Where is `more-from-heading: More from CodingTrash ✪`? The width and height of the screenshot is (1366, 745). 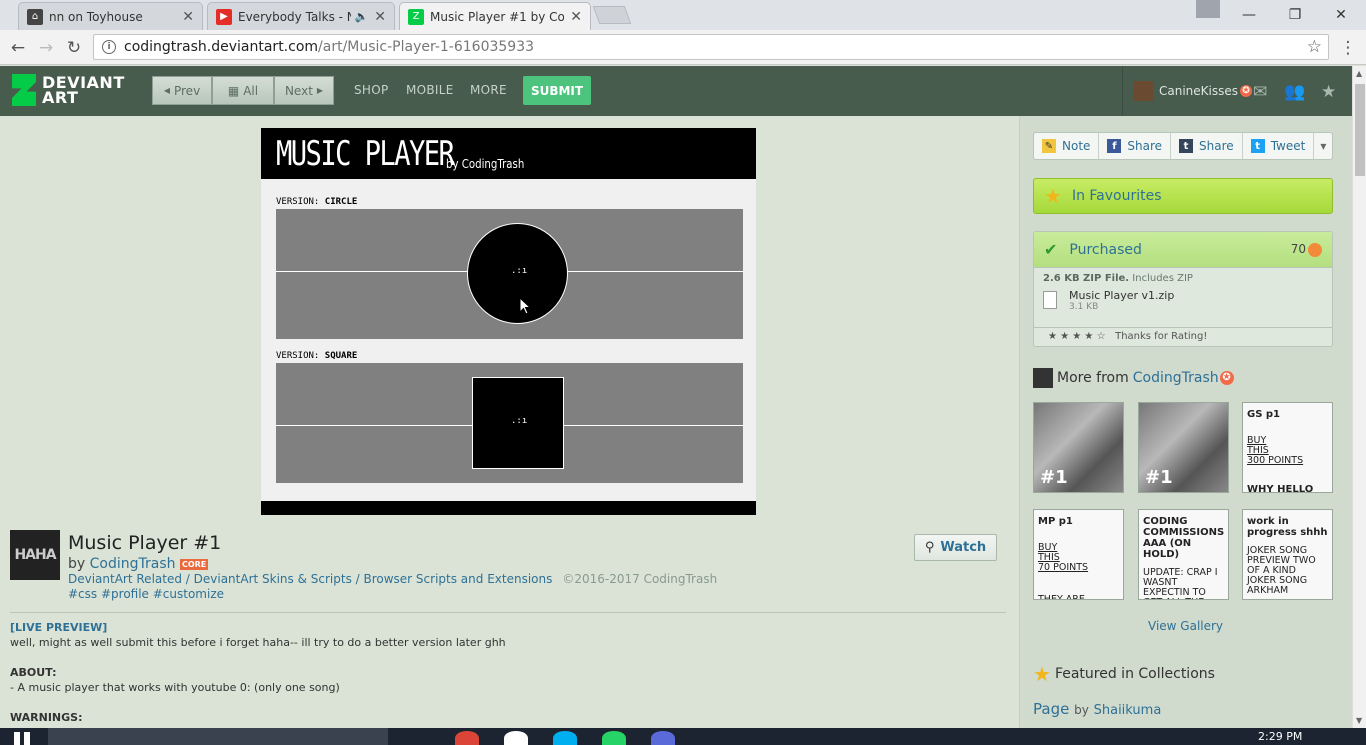
more-from-heading: More from CodingTrash ✪ is located at coordinates (1133, 378).